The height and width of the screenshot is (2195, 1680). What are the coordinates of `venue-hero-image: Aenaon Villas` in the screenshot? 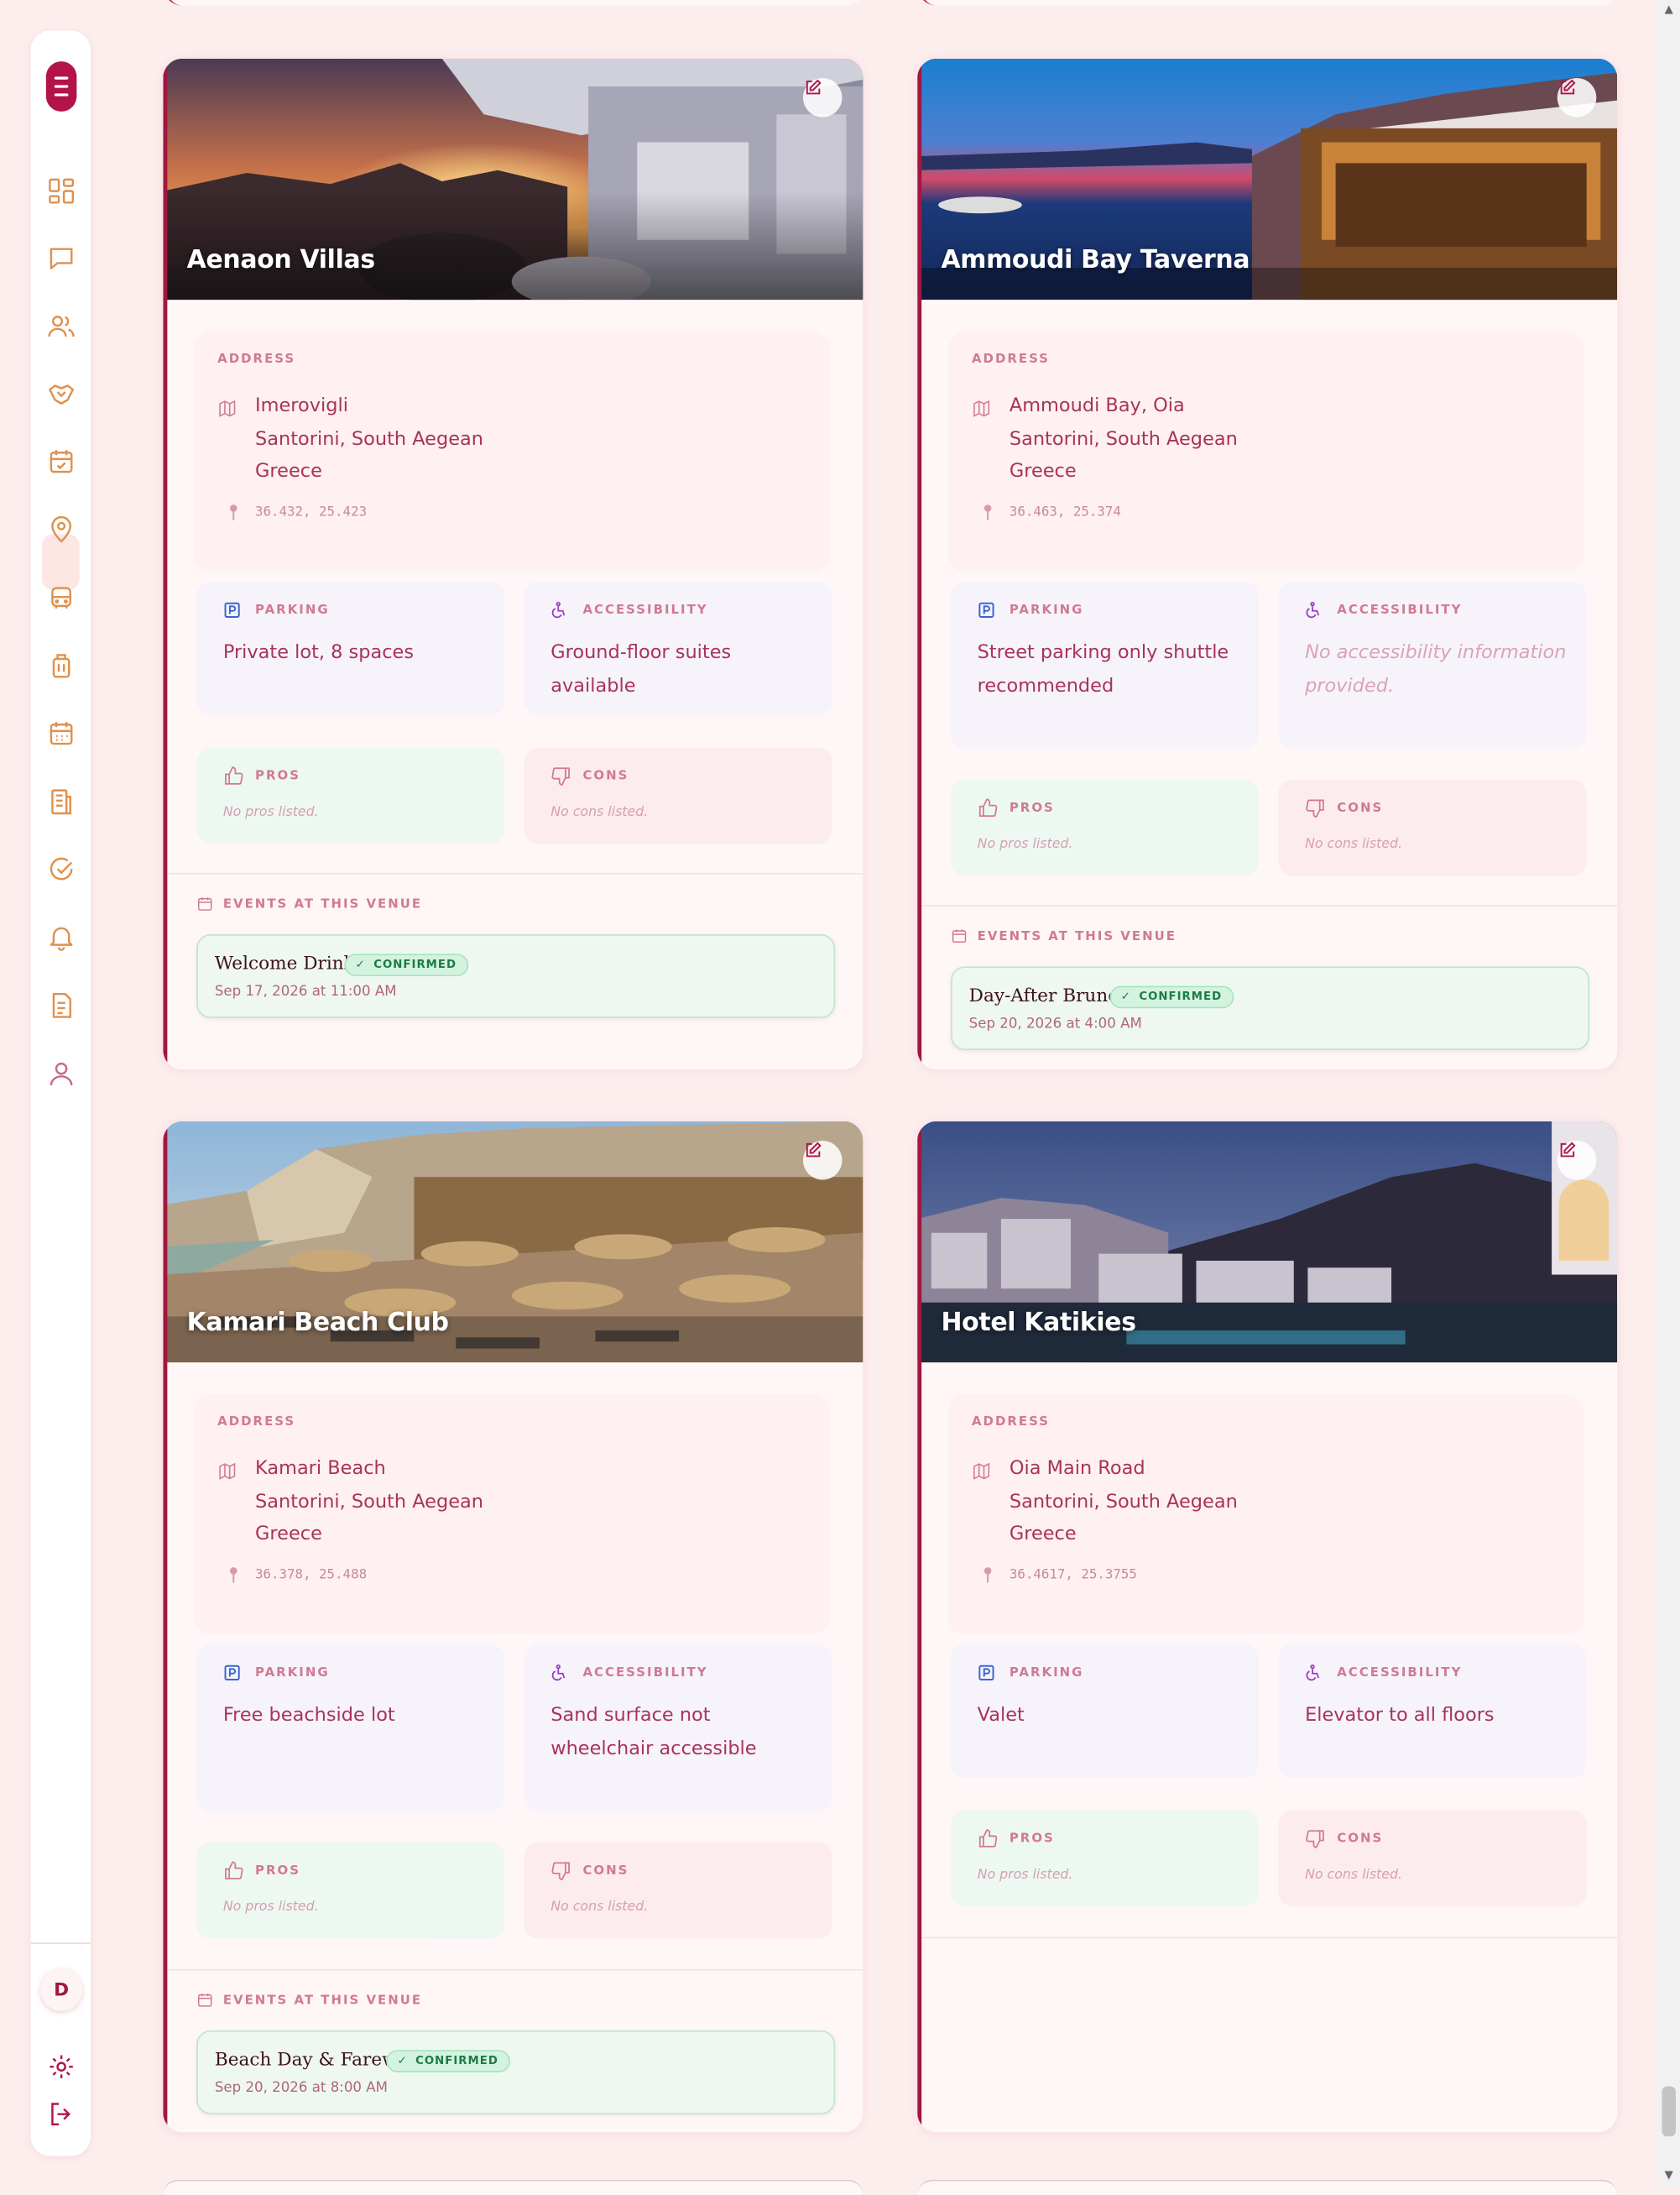 It's located at (513, 179).